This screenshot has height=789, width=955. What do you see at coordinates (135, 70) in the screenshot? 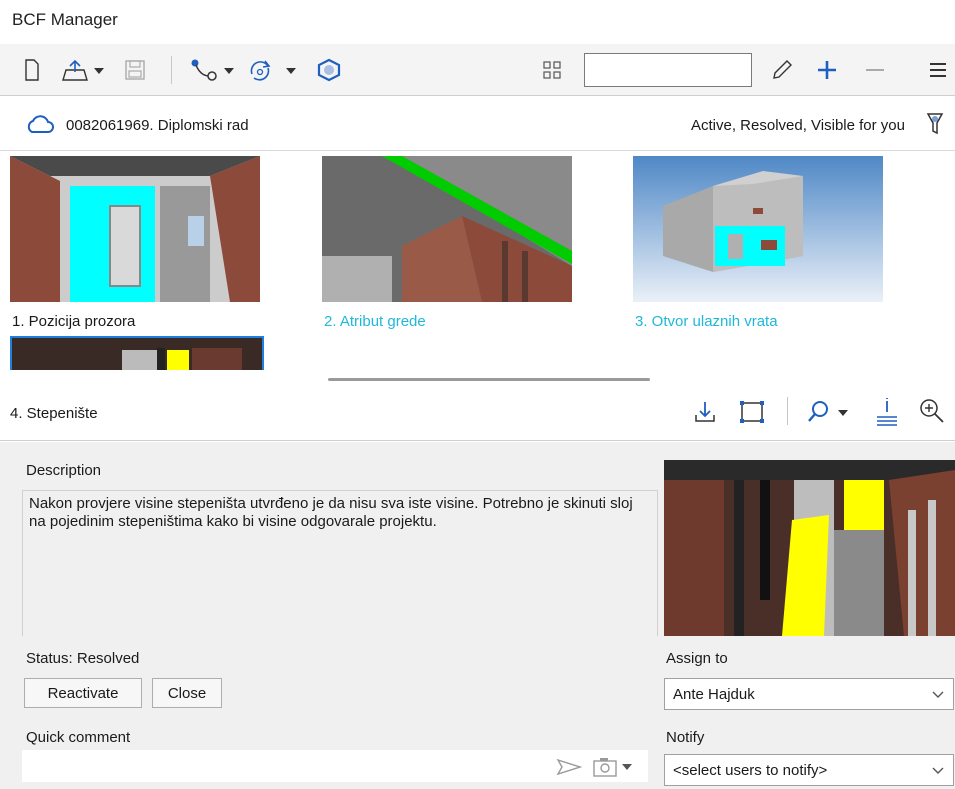
I see `save-icon` at bounding box center [135, 70].